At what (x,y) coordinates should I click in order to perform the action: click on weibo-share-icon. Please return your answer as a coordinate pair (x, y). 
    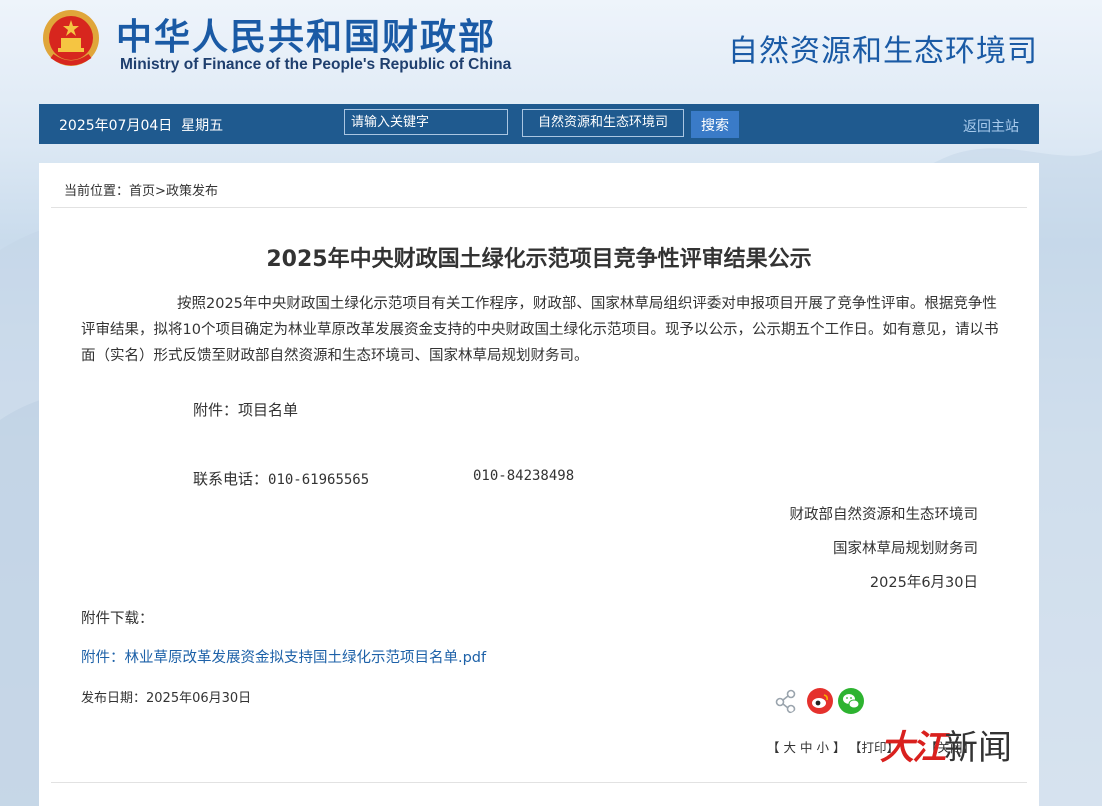
    Looking at the image, I should click on (820, 701).